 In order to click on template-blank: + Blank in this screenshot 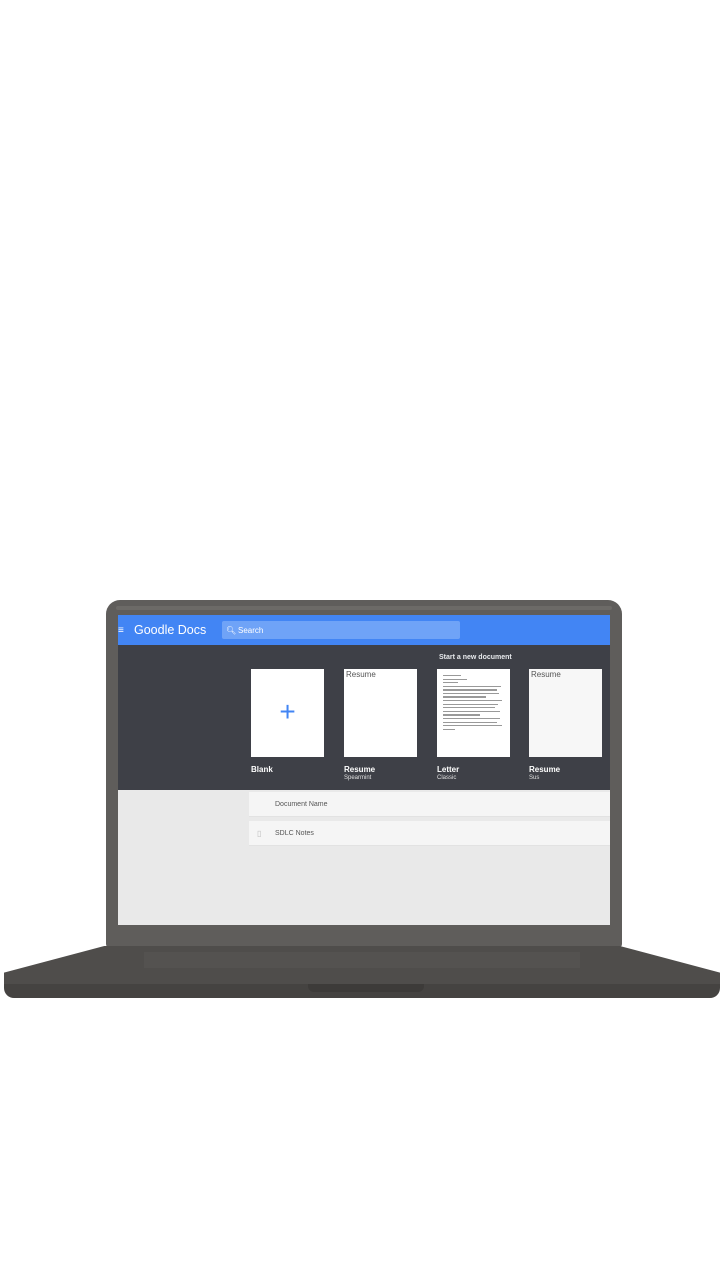, I will do `click(287, 729)`.